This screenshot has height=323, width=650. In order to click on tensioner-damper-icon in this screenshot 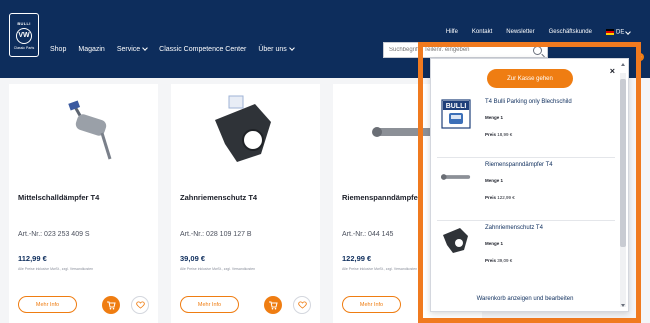, I will do `click(455, 177)`.